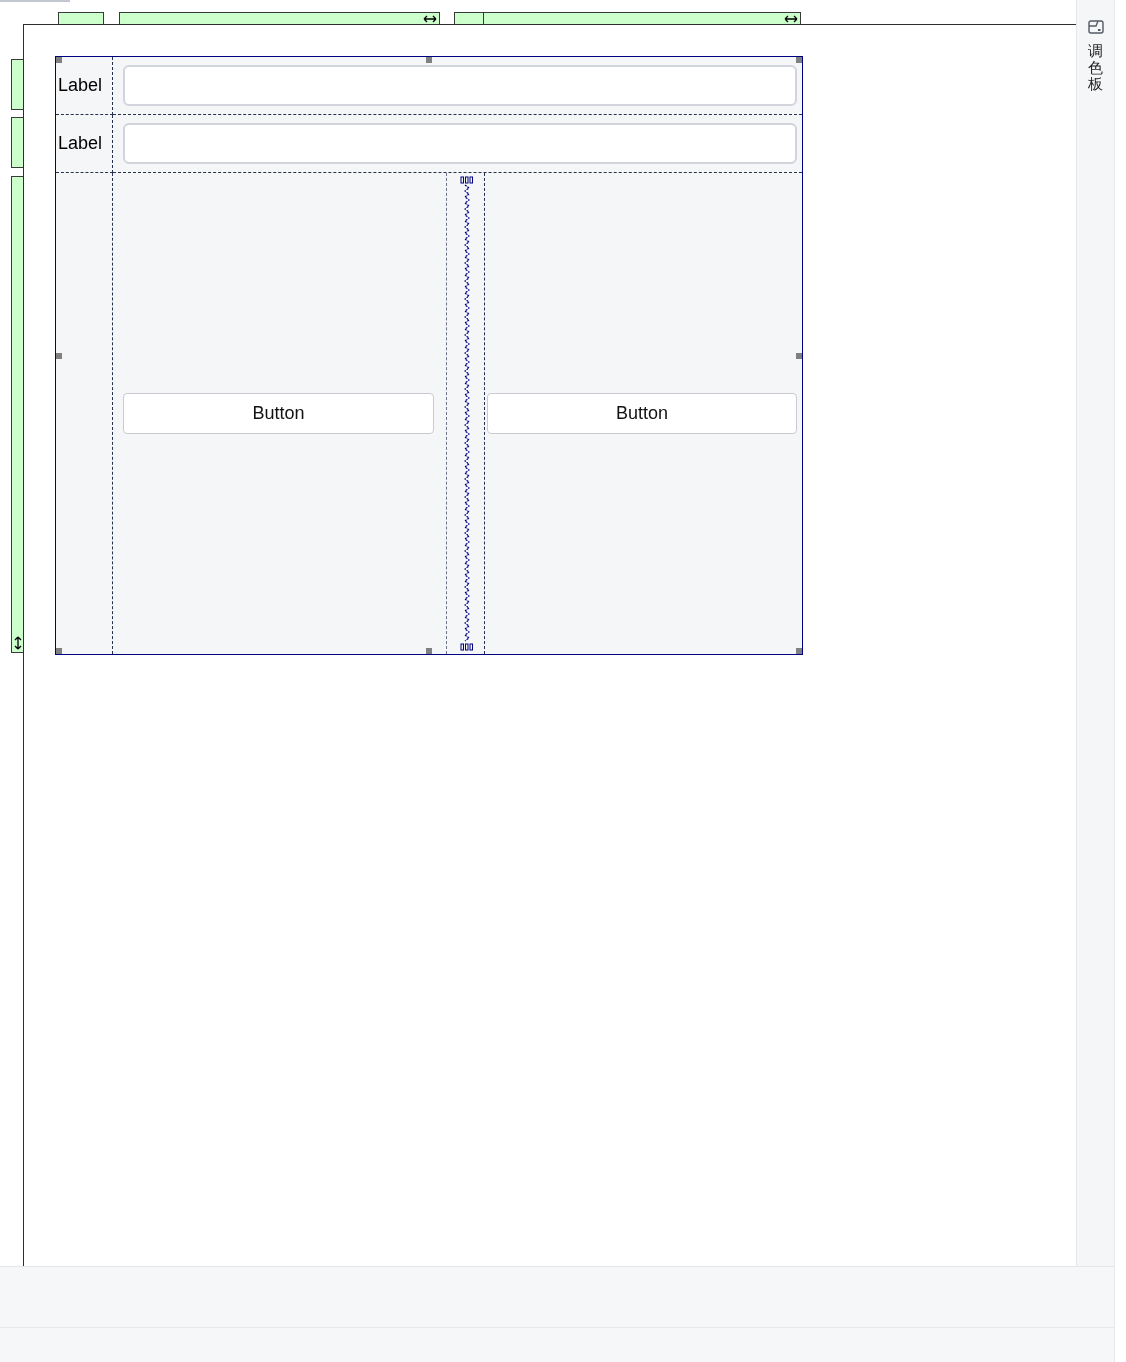 This screenshot has height=1362, width=1126. Describe the element at coordinates (1095, 55) in the screenshot. I see `palette-tab: 调色板` at that location.